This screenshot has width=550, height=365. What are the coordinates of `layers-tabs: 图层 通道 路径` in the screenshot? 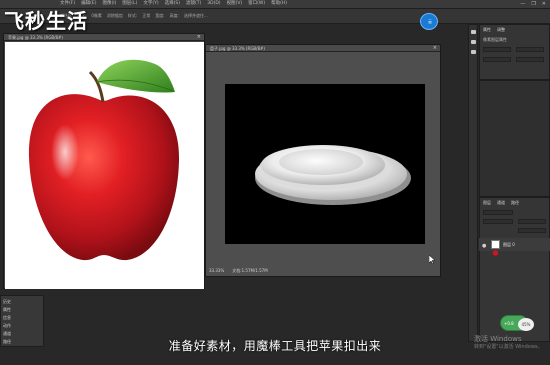 It's located at (501, 203).